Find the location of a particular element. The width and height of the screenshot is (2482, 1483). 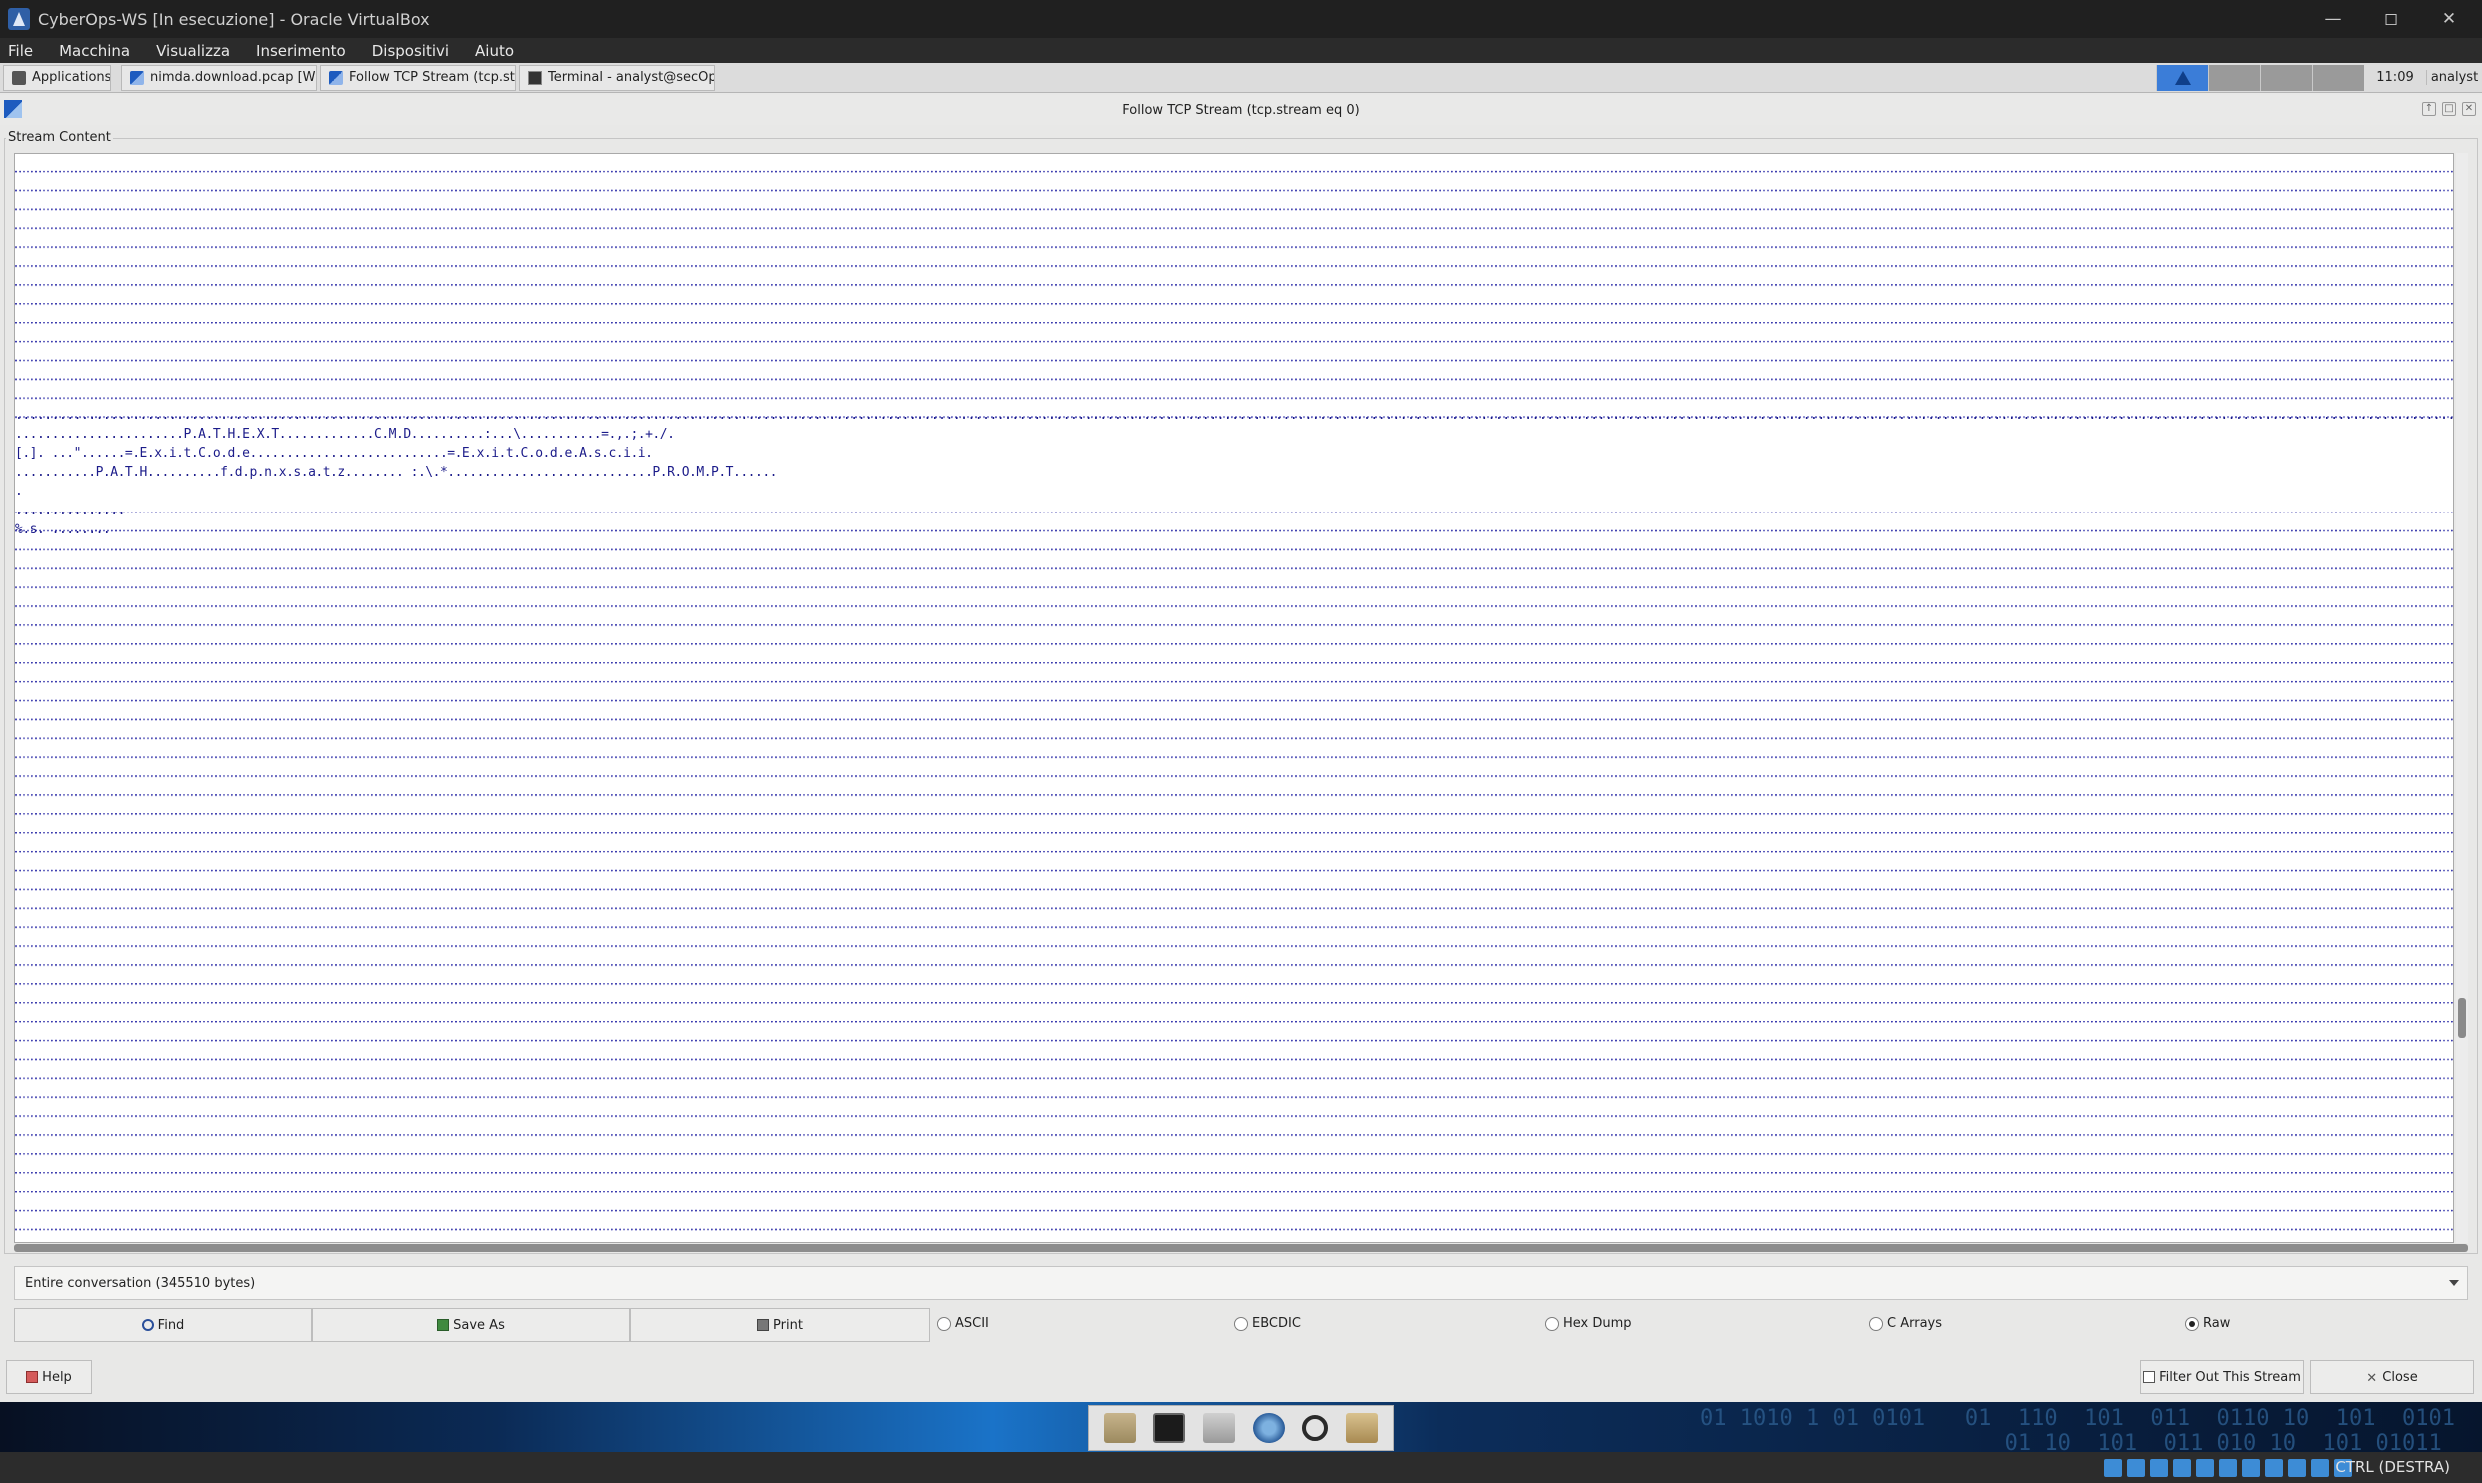

hard-disk-icon is located at coordinates (2113, 1468).